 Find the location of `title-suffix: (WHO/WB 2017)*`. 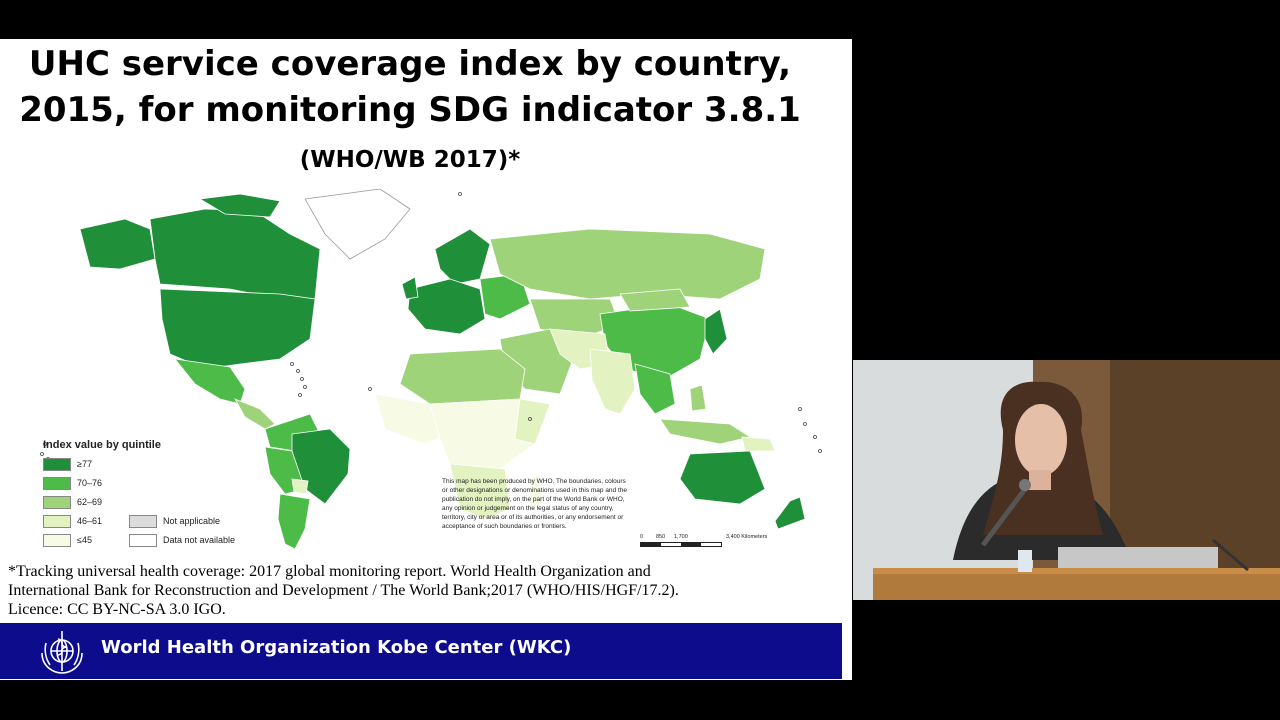

title-suffix: (WHO/WB 2017)* is located at coordinates (410, 160).